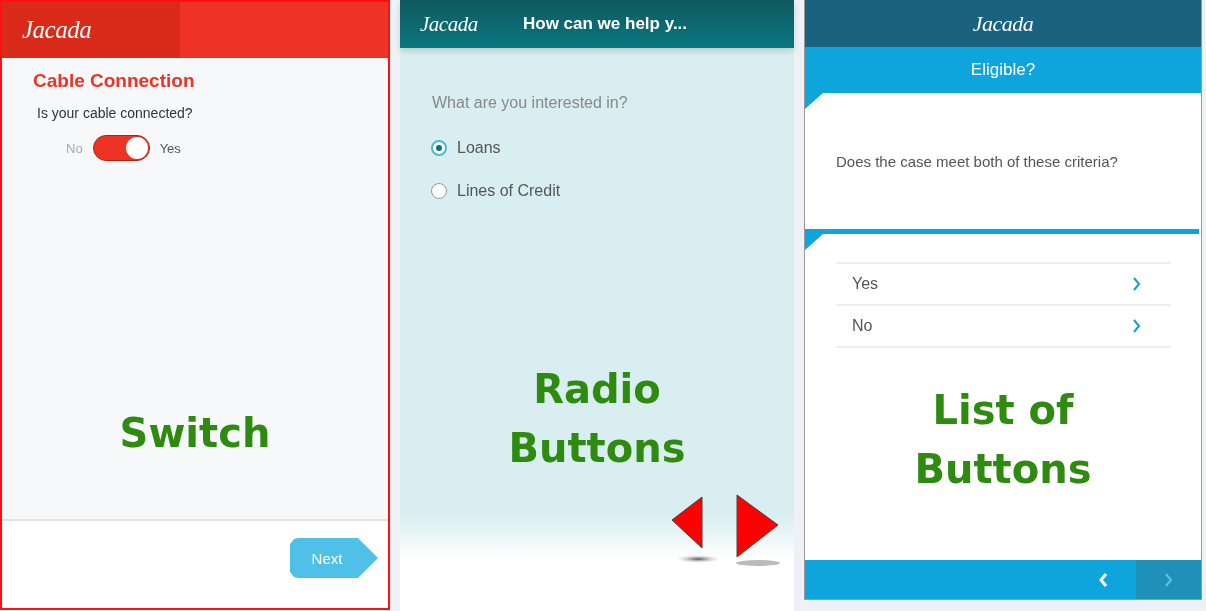 Image resolution: width=1206 pixels, height=611 pixels. I want to click on toggle-switch, so click(121, 148).